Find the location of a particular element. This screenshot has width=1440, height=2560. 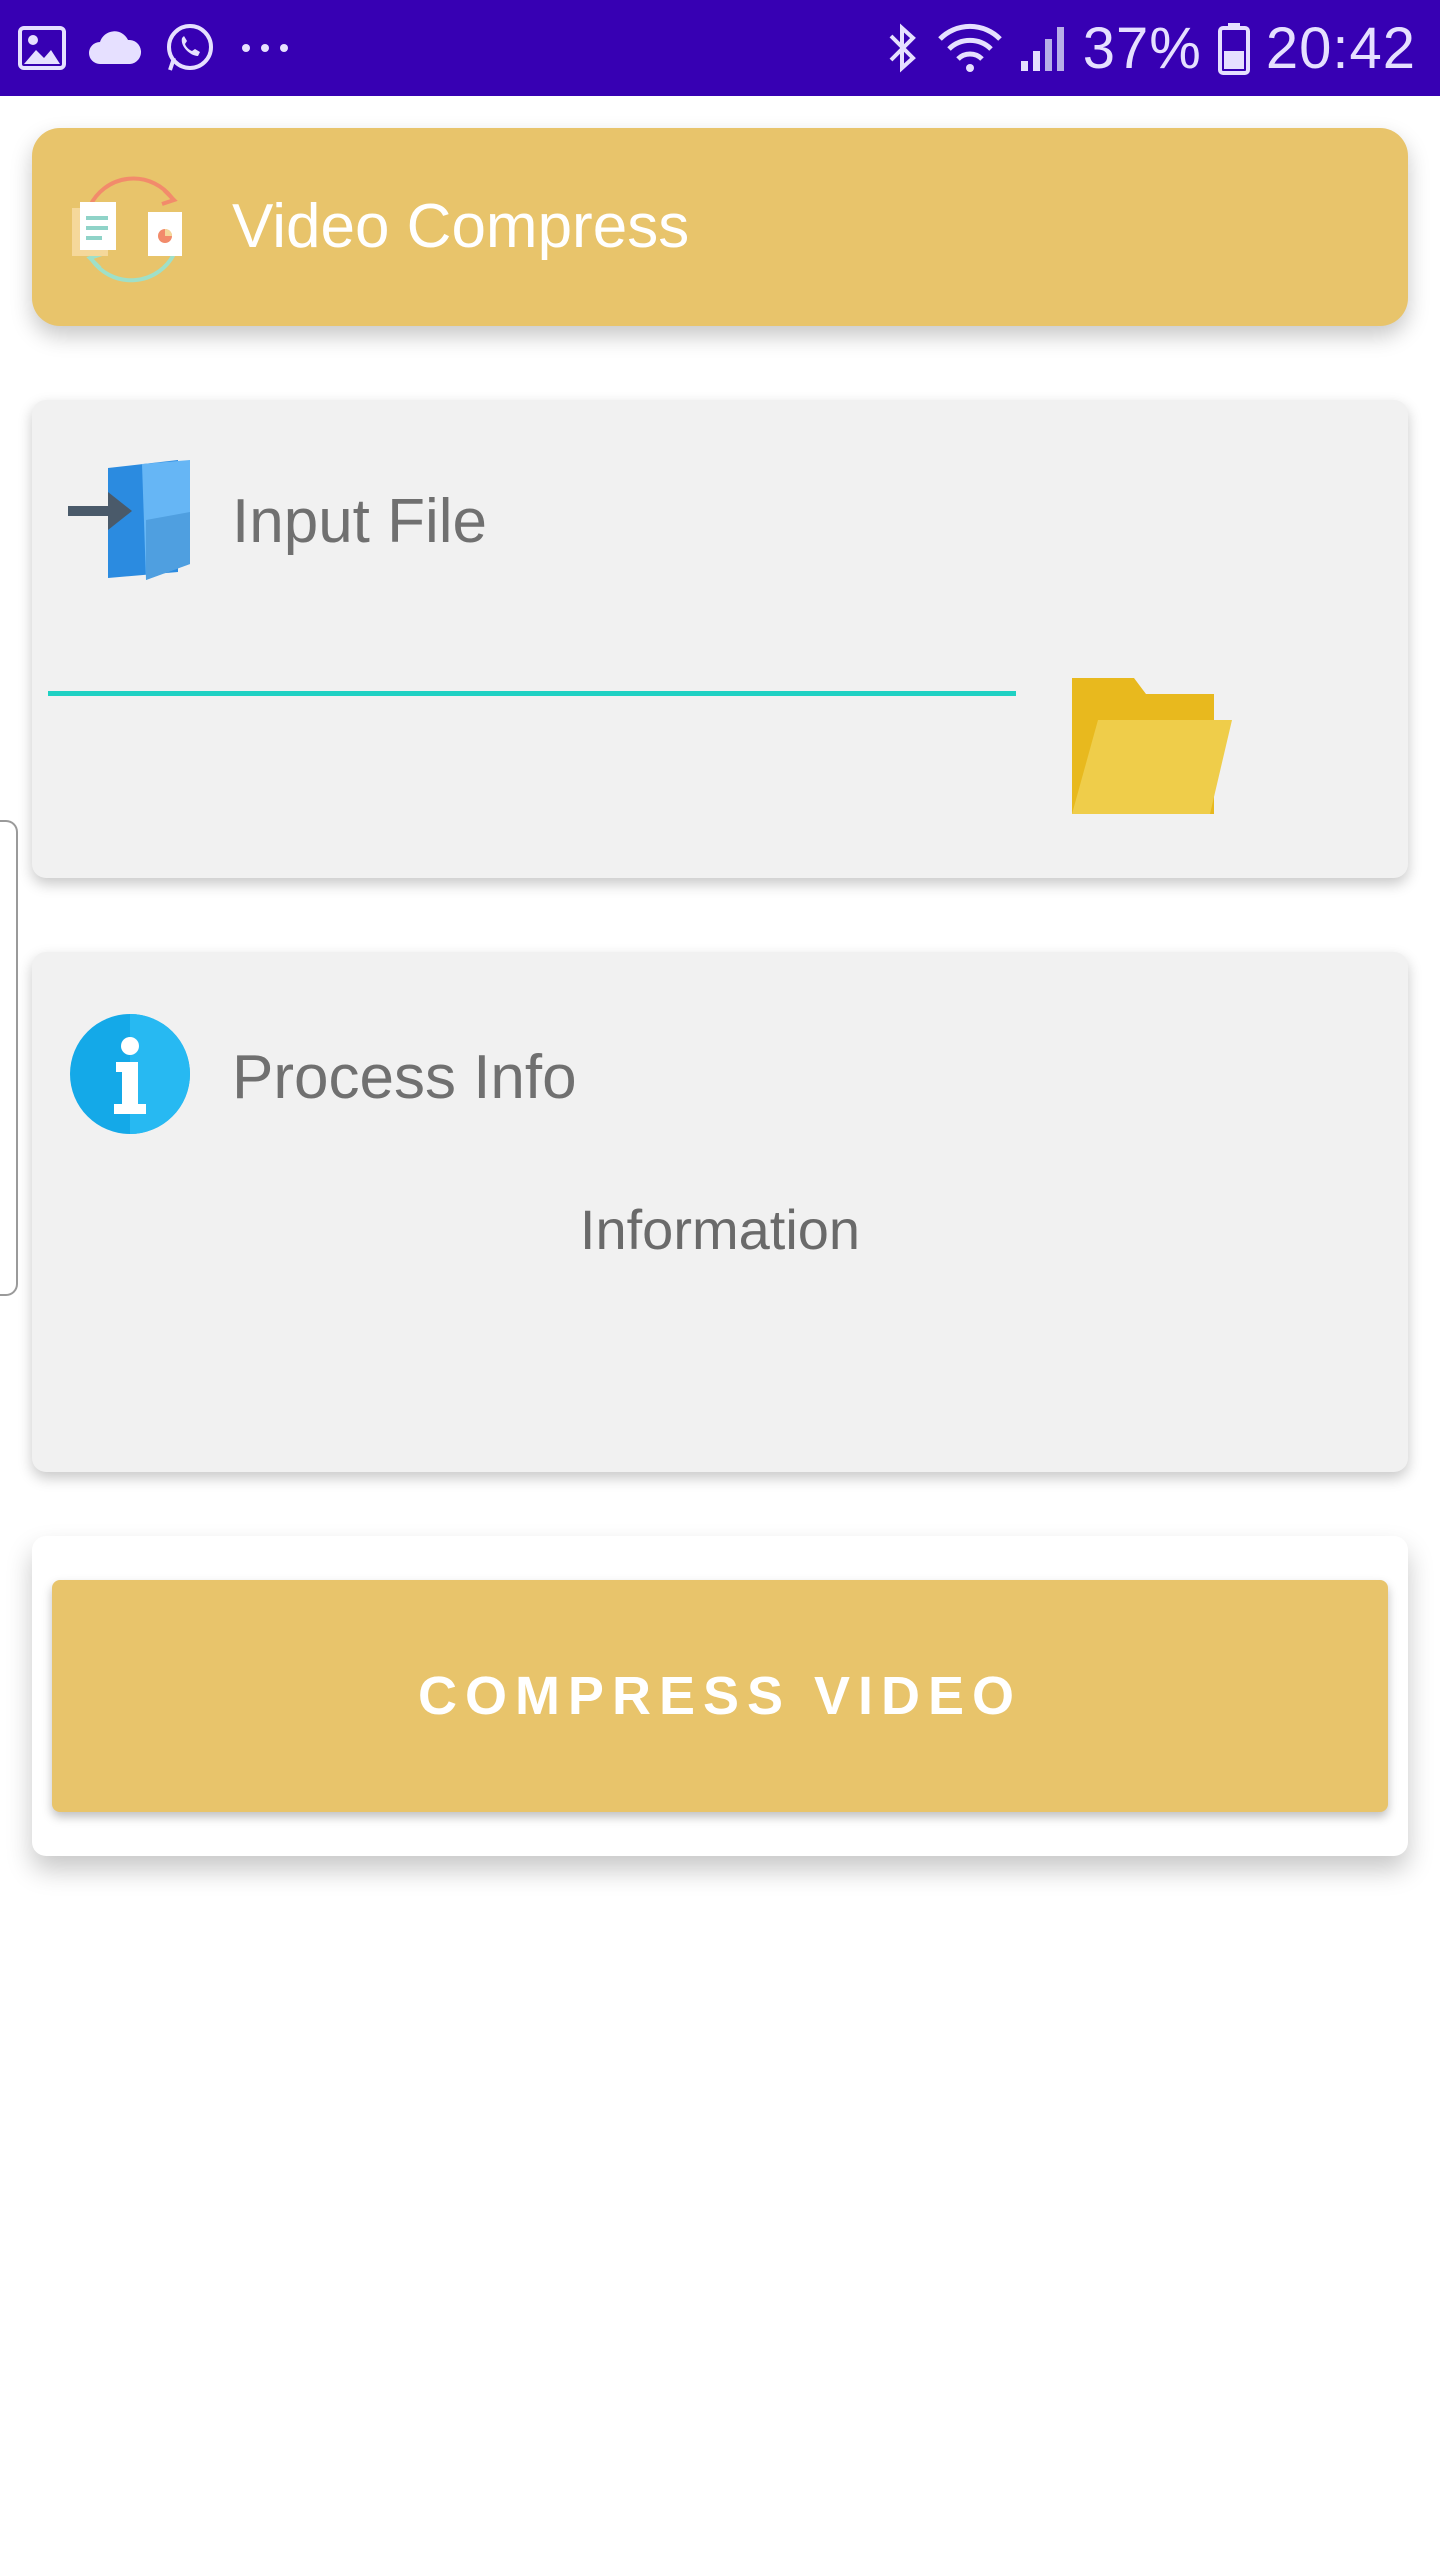

folder-icon is located at coordinates (1158, 746).